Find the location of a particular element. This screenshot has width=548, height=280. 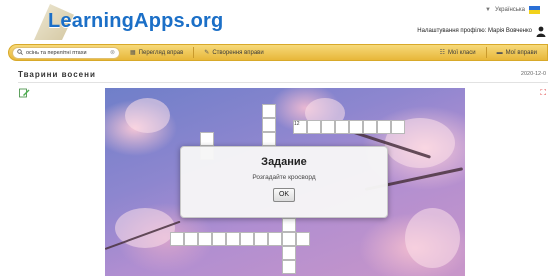

ok-button: OK is located at coordinates (284, 195).